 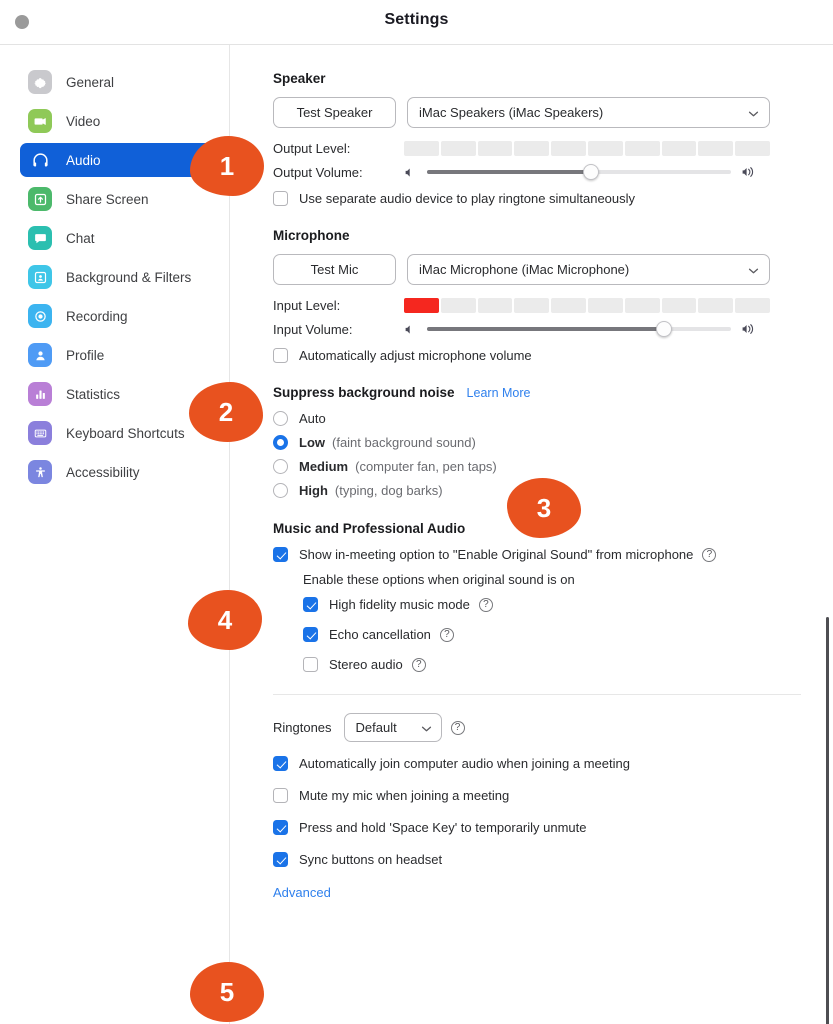 What do you see at coordinates (410, 172) in the screenshot?
I see `speaker-low-icon` at bounding box center [410, 172].